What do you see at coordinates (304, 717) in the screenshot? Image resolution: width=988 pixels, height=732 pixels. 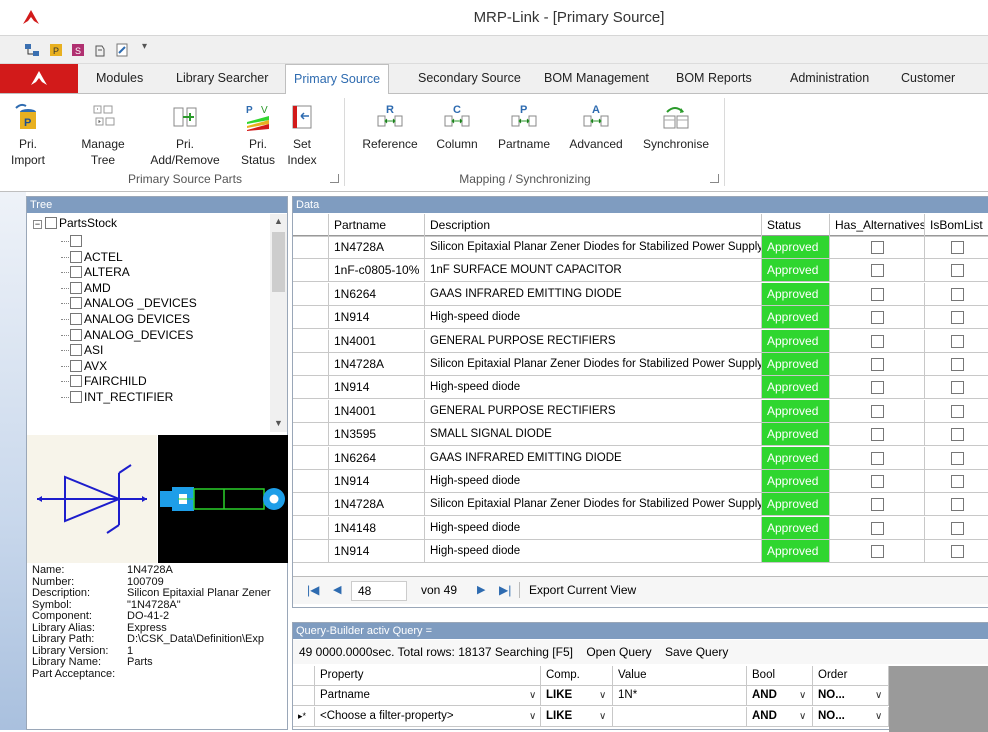 I see `query-row-selector: ▸*` at bounding box center [304, 717].